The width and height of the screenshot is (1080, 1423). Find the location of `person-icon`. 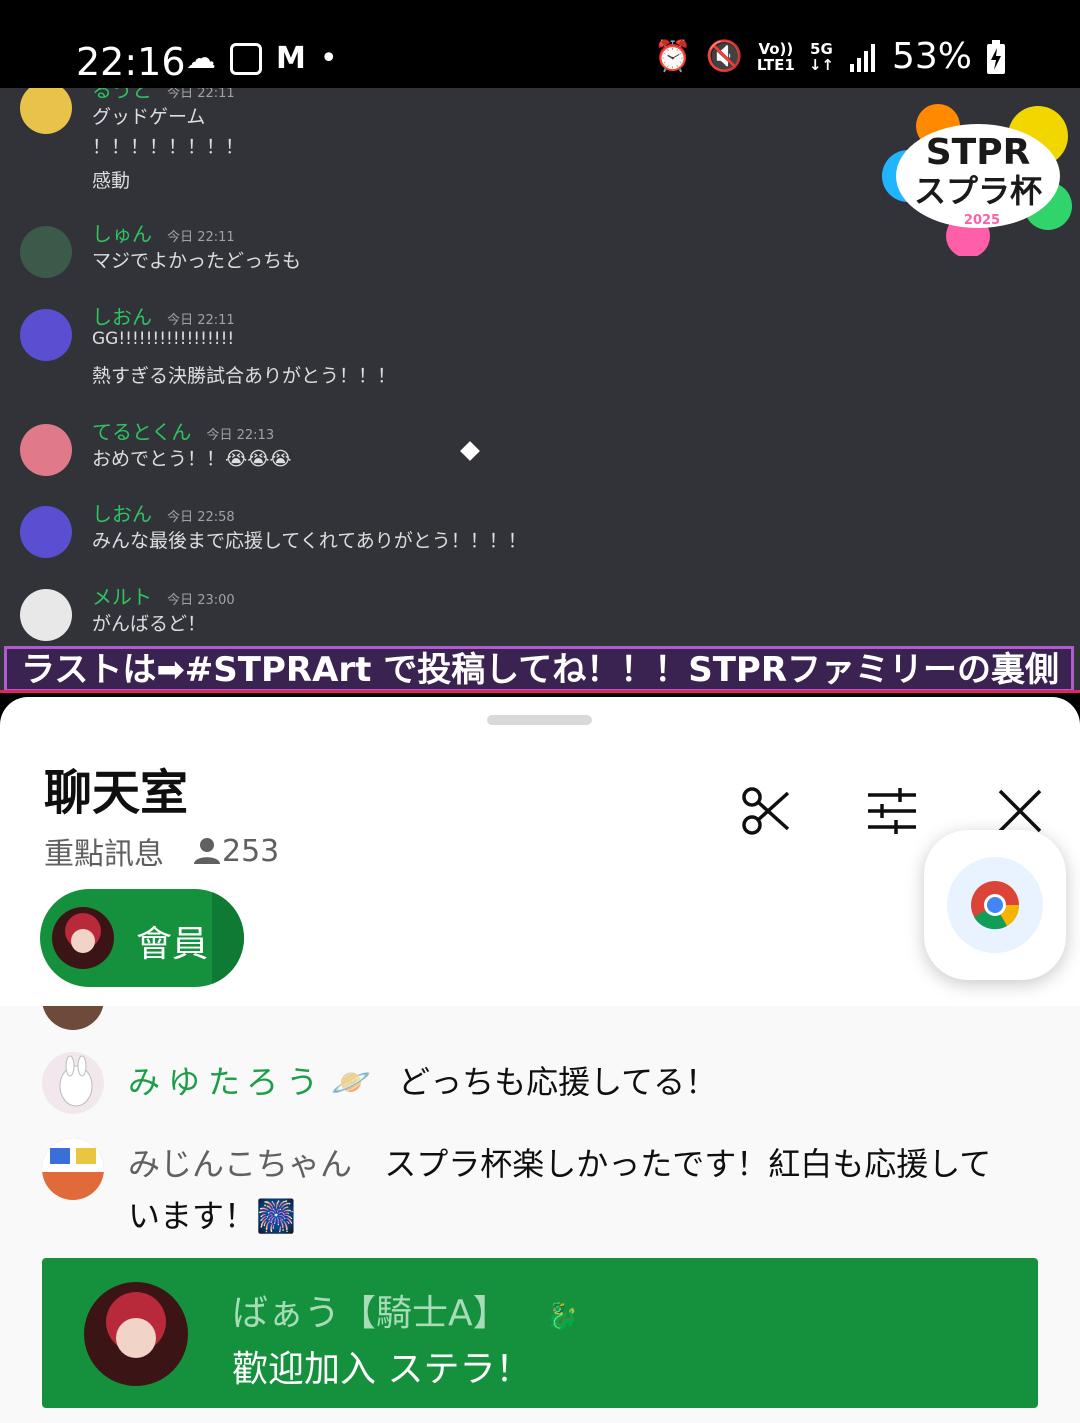

person-icon is located at coordinates (207, 851).